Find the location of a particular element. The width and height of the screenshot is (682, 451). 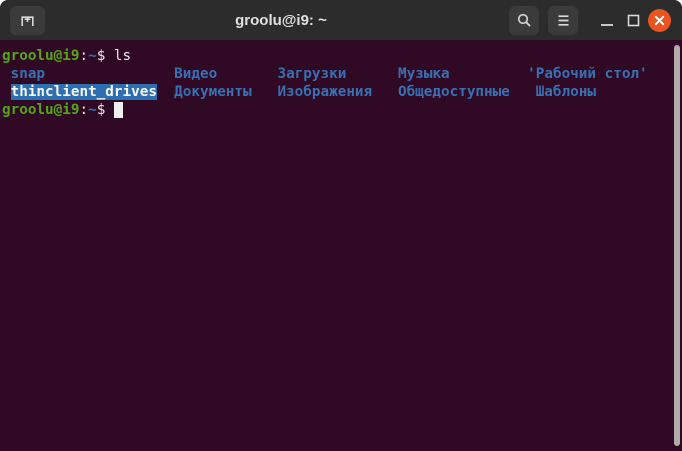

terminal-line: groolu@i9:~$ ls is located at coordinates (342, 56).